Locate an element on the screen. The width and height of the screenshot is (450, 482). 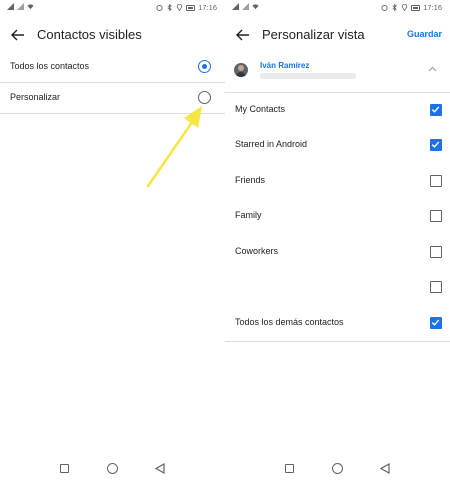
account-header: Iván Ramírez is located at coordinates (337, 72).